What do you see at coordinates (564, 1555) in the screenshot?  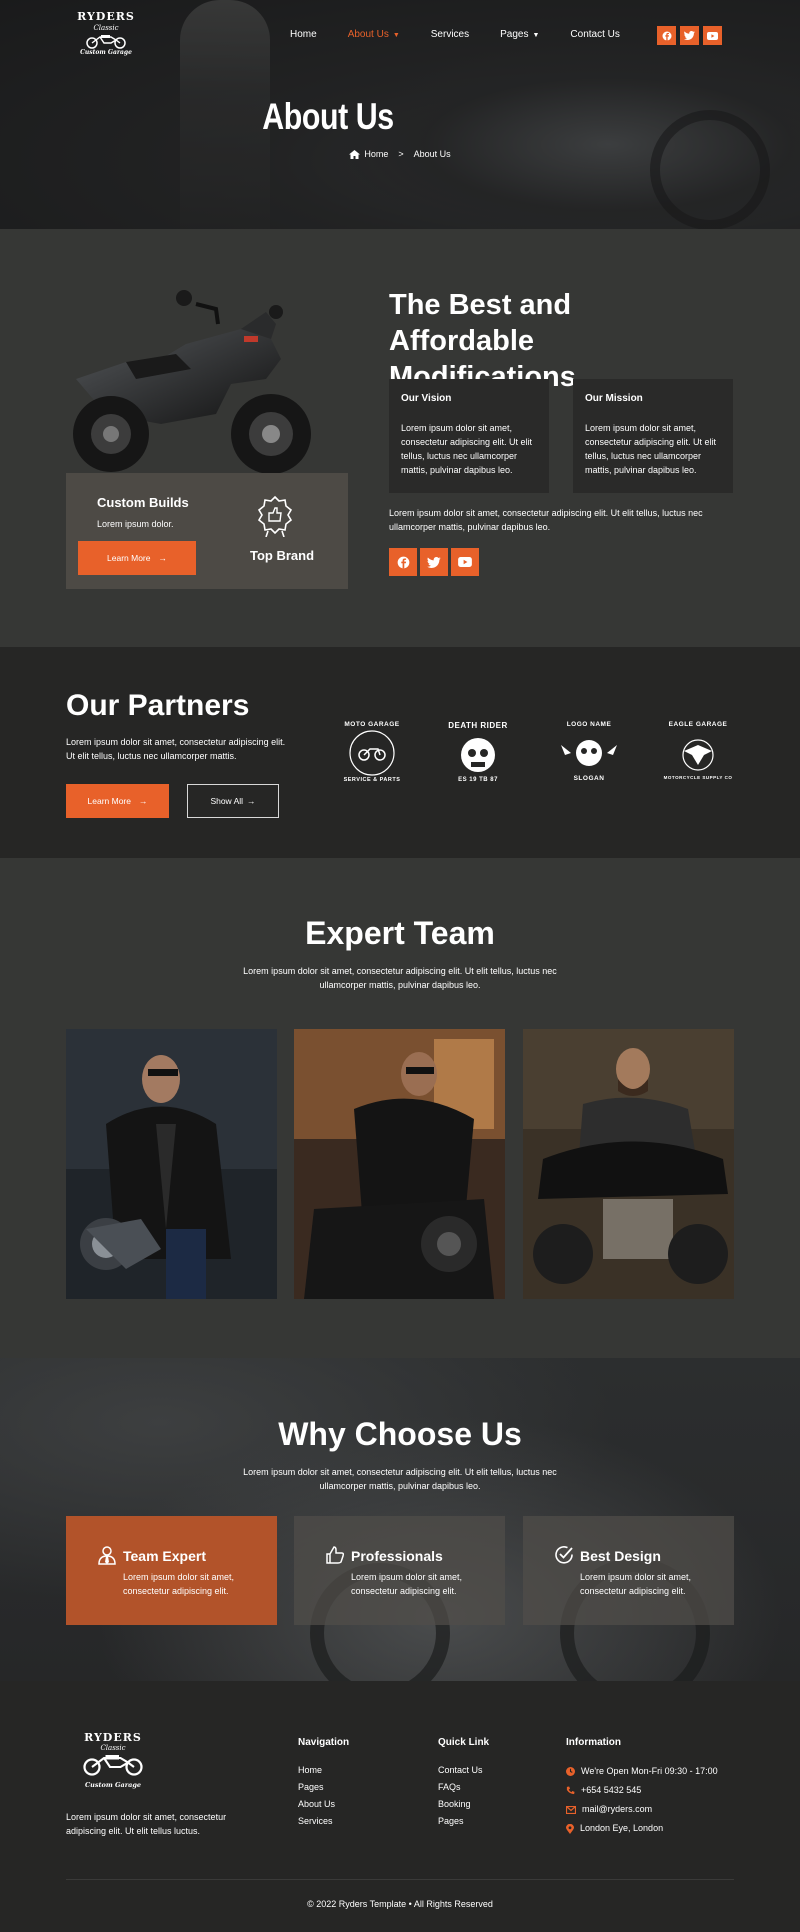 I see `check-circle-icon` at bounding box center [564, 1555].